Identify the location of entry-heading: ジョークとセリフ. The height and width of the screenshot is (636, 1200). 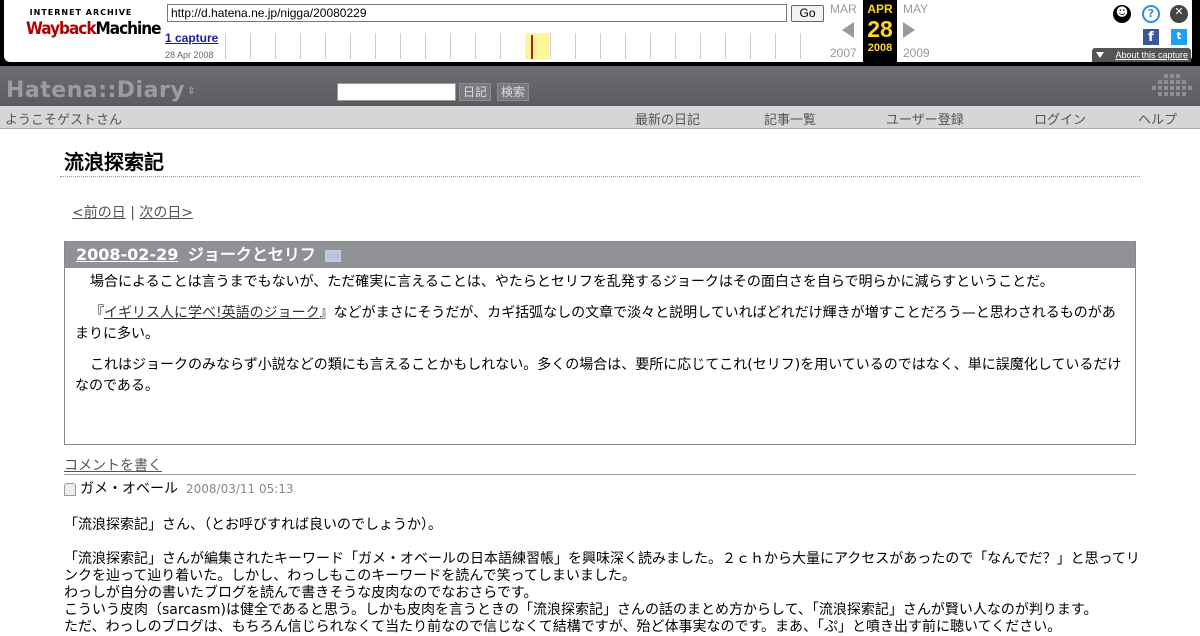
(252, 254).